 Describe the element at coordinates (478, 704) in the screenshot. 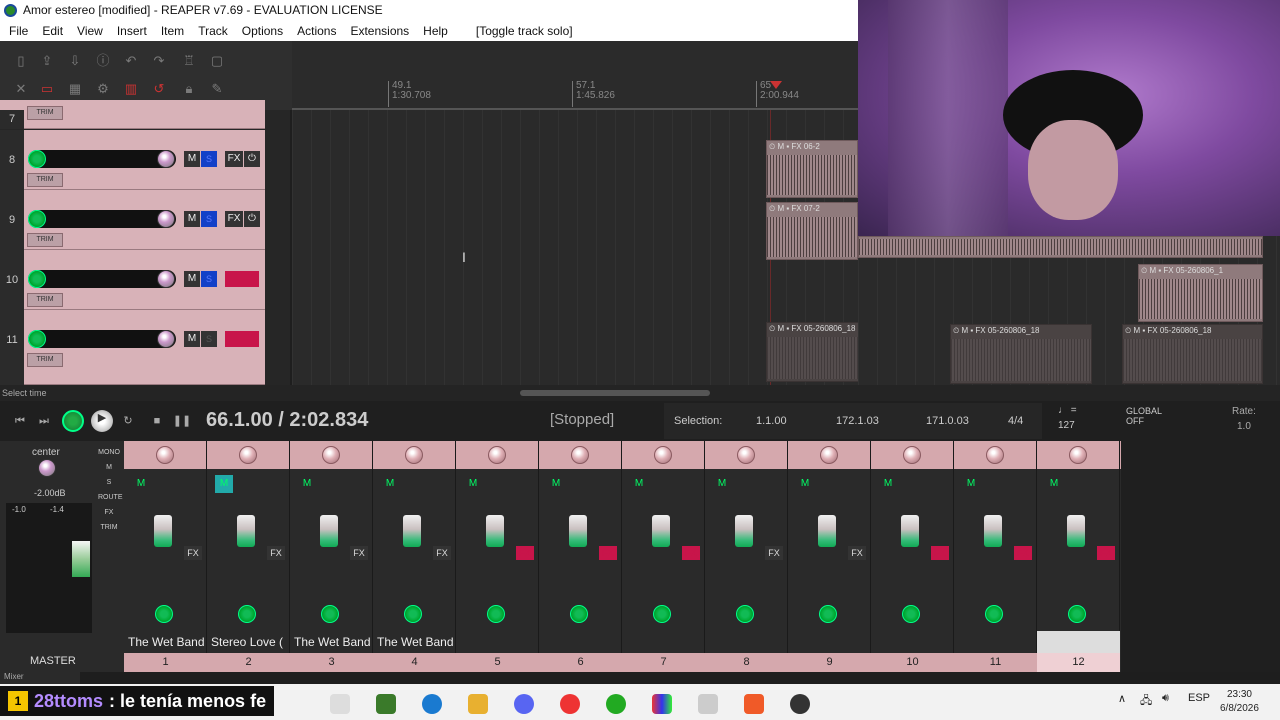

I see `file-explorer-icon` at that location.